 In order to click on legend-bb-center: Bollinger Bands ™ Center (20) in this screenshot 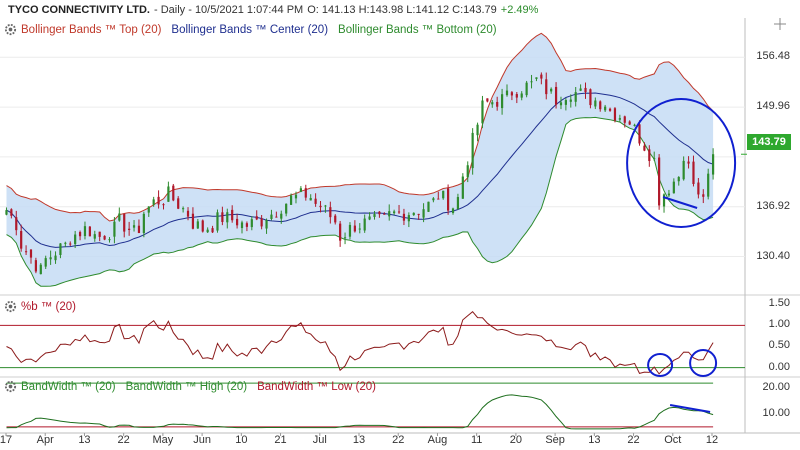, I will do `click(250, 29)`.